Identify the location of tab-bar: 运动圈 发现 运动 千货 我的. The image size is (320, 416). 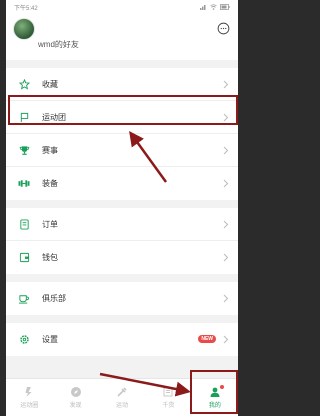
(122, 397).